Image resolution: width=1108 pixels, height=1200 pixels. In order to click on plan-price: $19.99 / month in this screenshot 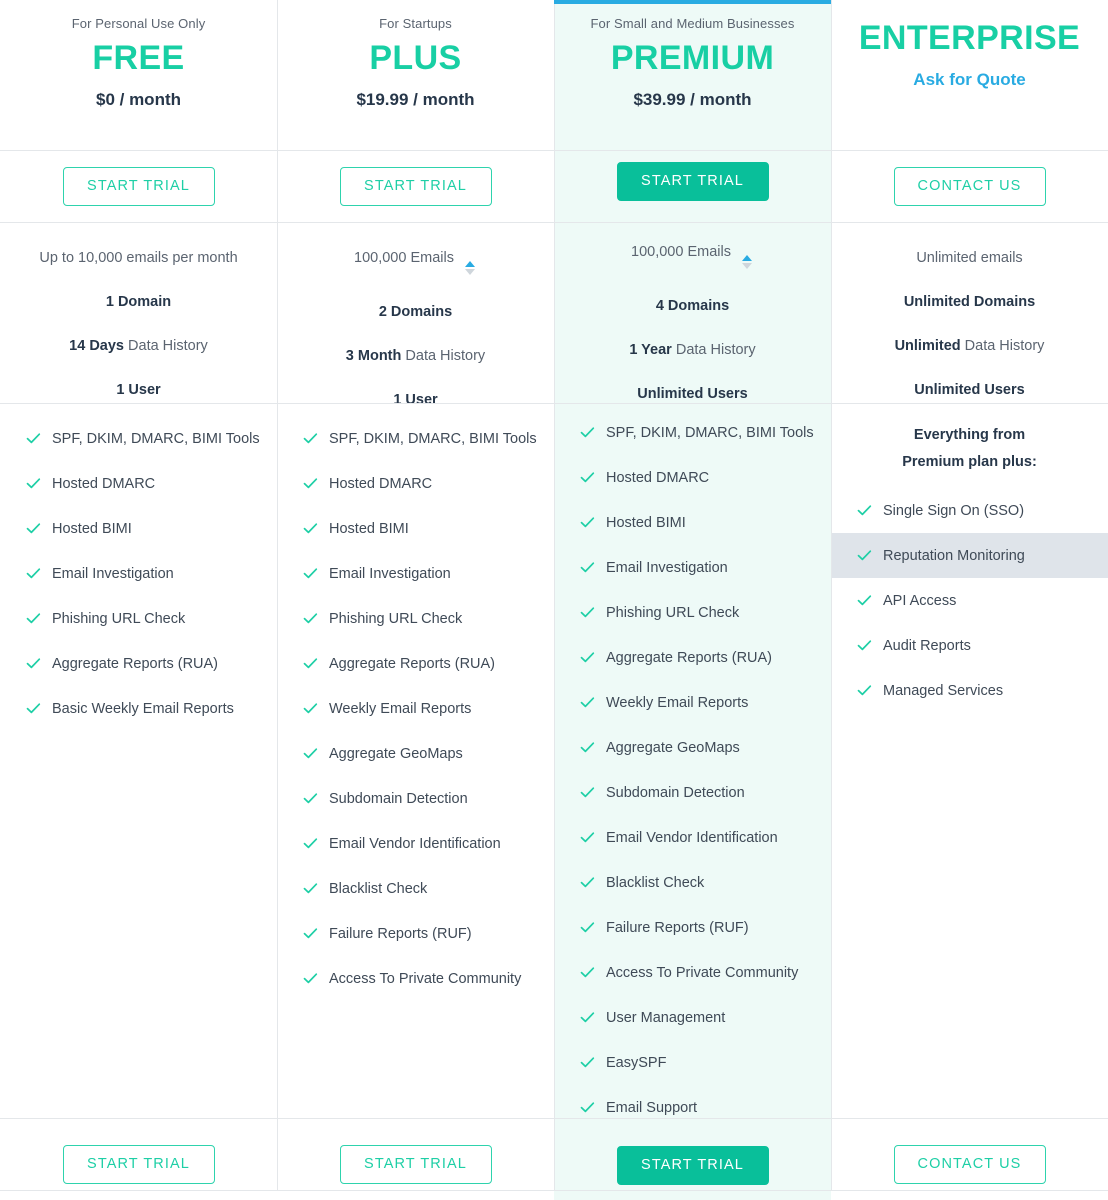, I will do `click(415, 99)`.